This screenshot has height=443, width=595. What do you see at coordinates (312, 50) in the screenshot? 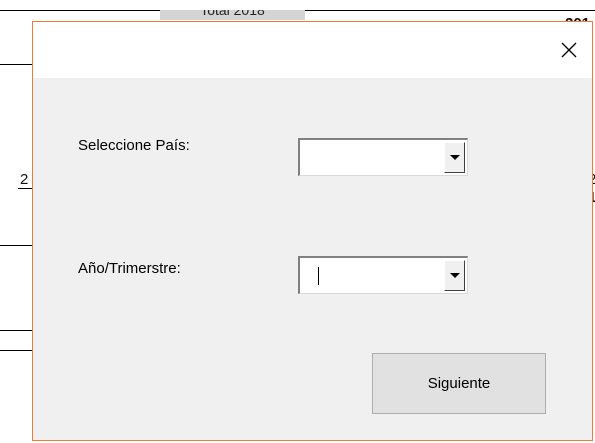
I see `dialog-title-bar` at bounding box center [312, 50].